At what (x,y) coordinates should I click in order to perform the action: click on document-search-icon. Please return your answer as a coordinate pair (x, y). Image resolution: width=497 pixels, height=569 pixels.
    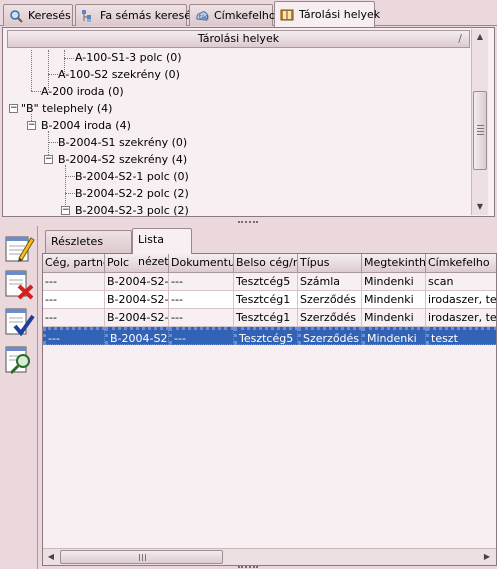
    Looking at the image, I should click on (17, 360).